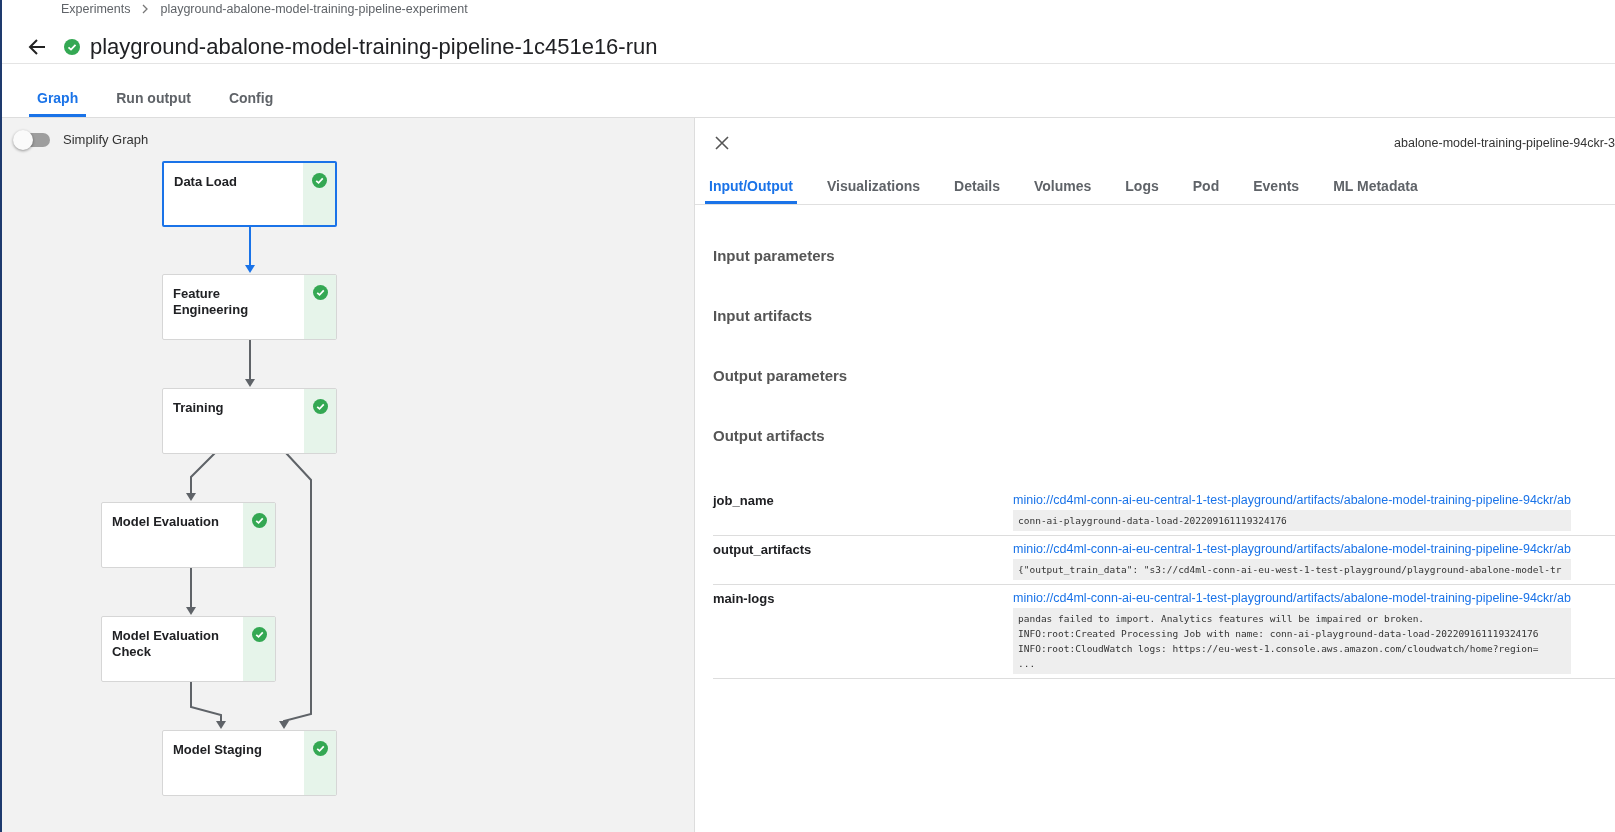  Describe the element at coordinates (198, 408) in the screenshot. I see `node-label: Training` at that location.